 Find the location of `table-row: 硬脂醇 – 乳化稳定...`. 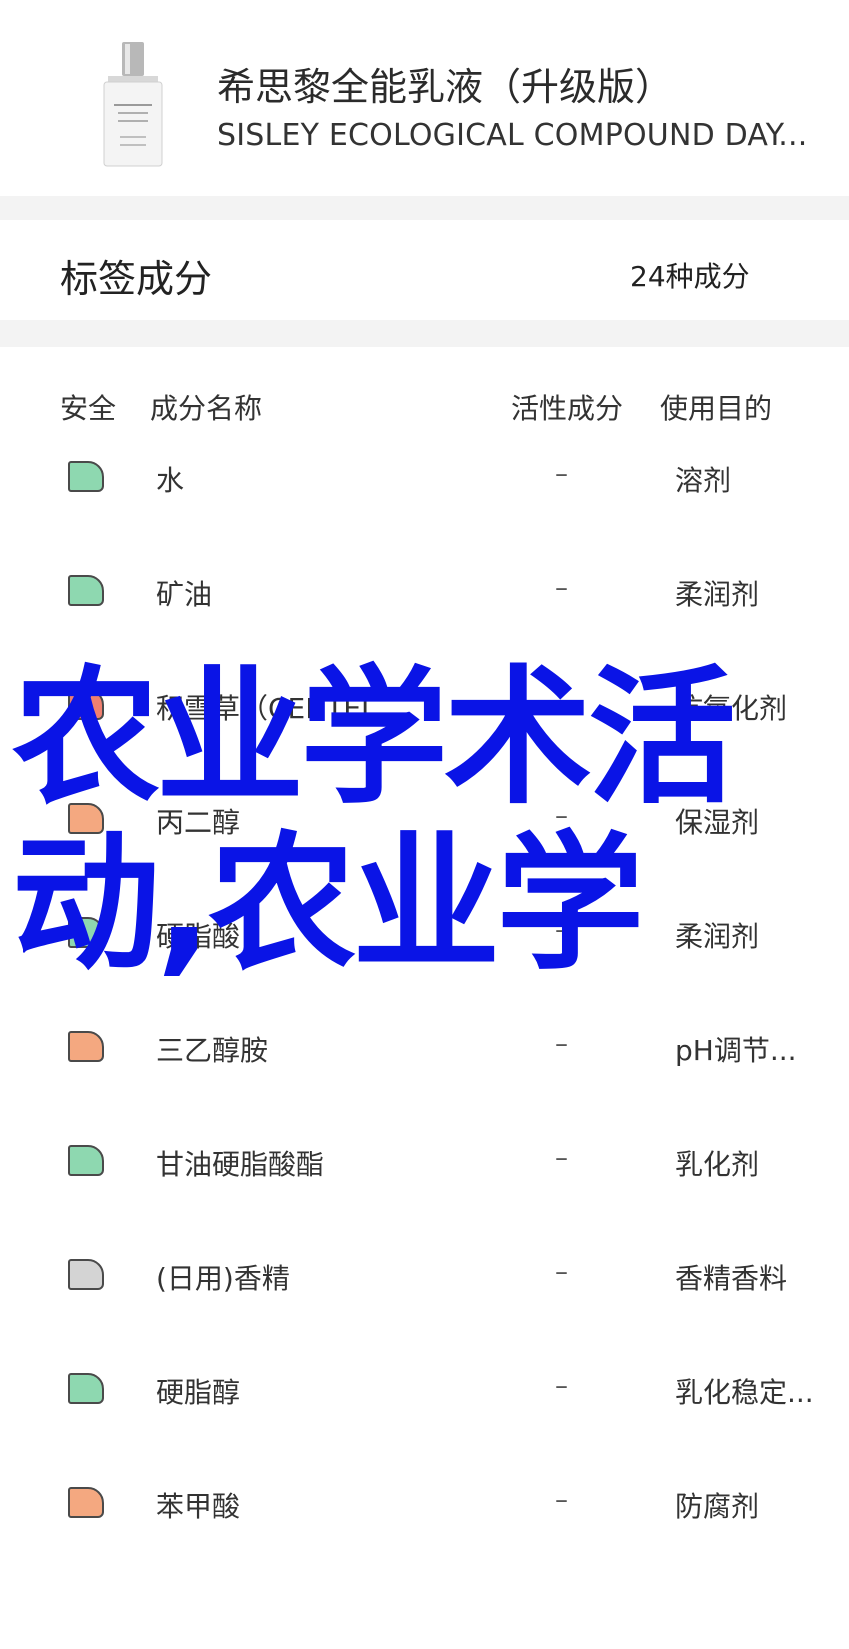

table-row: 硬脂醇 – 乳化稳定... is located at coordinates (424, 1393).